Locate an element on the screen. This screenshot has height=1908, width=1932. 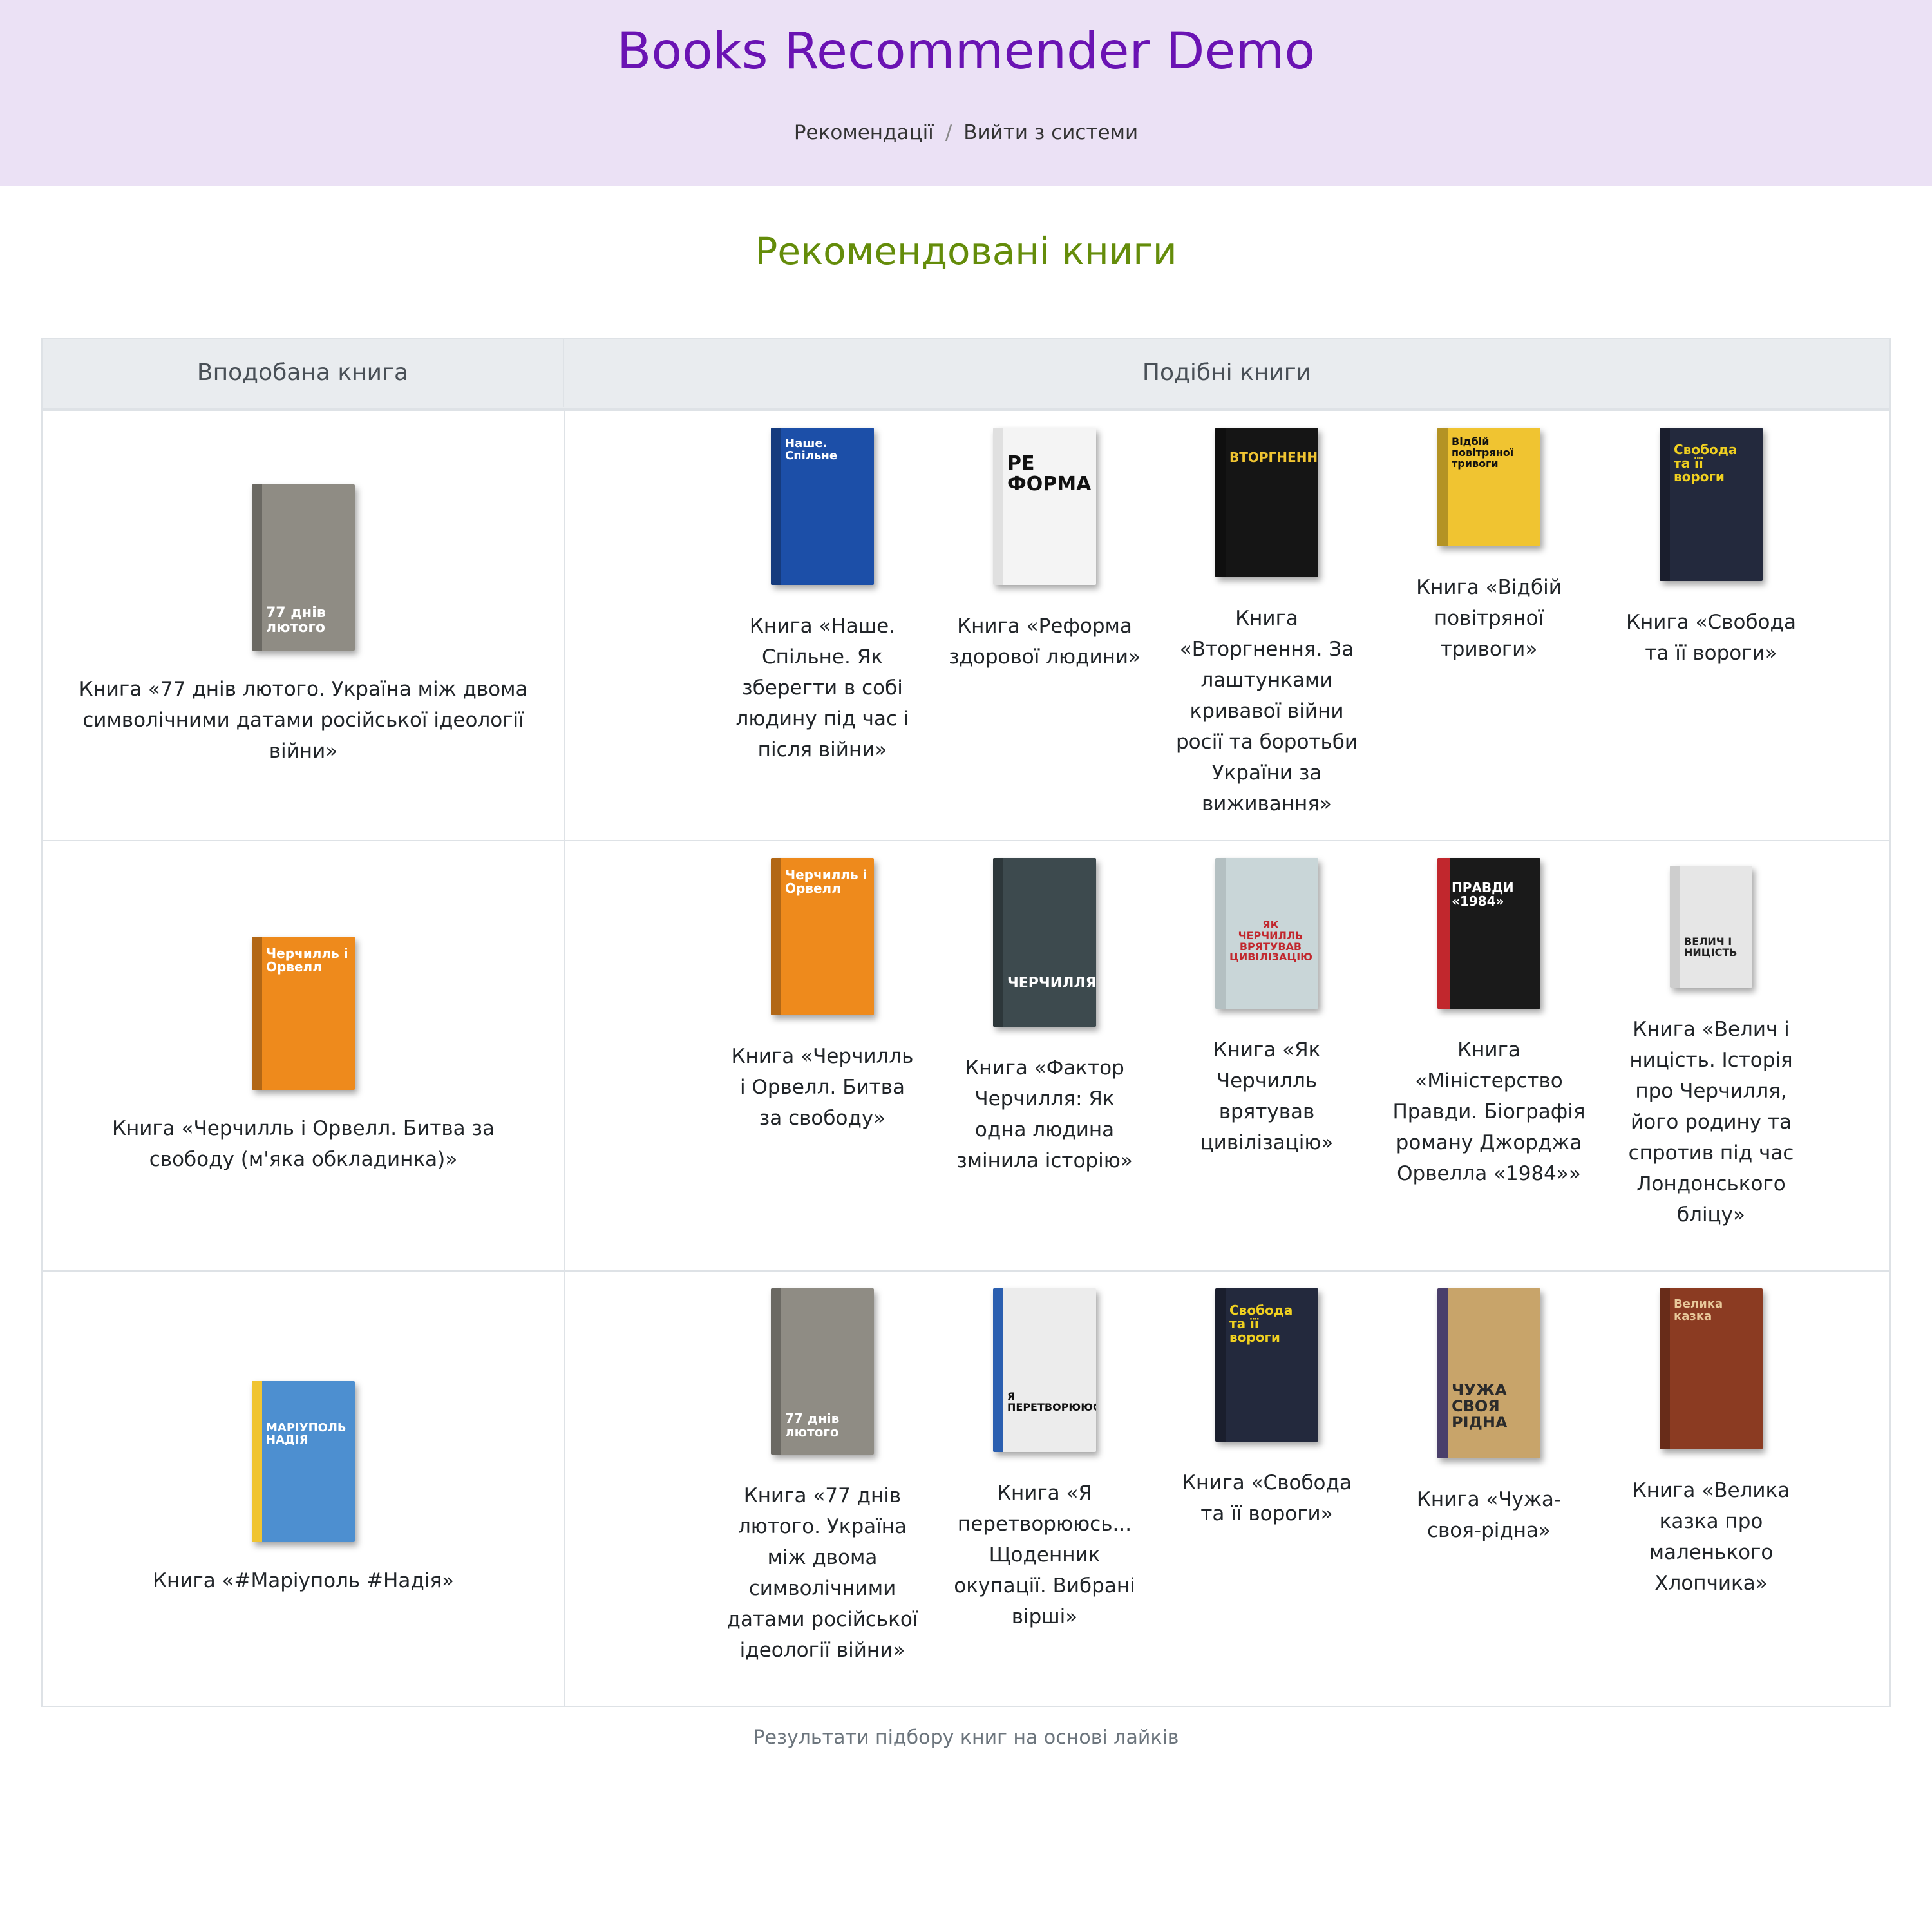
nav-recommendations-link: Рекомендації is located at coordinates (864, 132).